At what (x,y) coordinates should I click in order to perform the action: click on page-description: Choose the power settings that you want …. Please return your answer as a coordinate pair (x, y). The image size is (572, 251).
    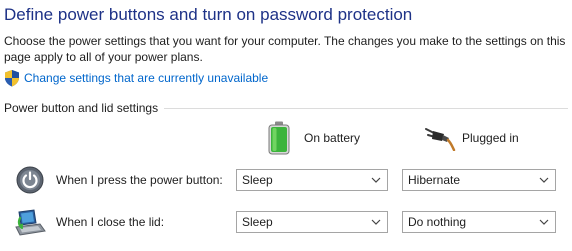
    Looking at the image, I should click on (285, 49).